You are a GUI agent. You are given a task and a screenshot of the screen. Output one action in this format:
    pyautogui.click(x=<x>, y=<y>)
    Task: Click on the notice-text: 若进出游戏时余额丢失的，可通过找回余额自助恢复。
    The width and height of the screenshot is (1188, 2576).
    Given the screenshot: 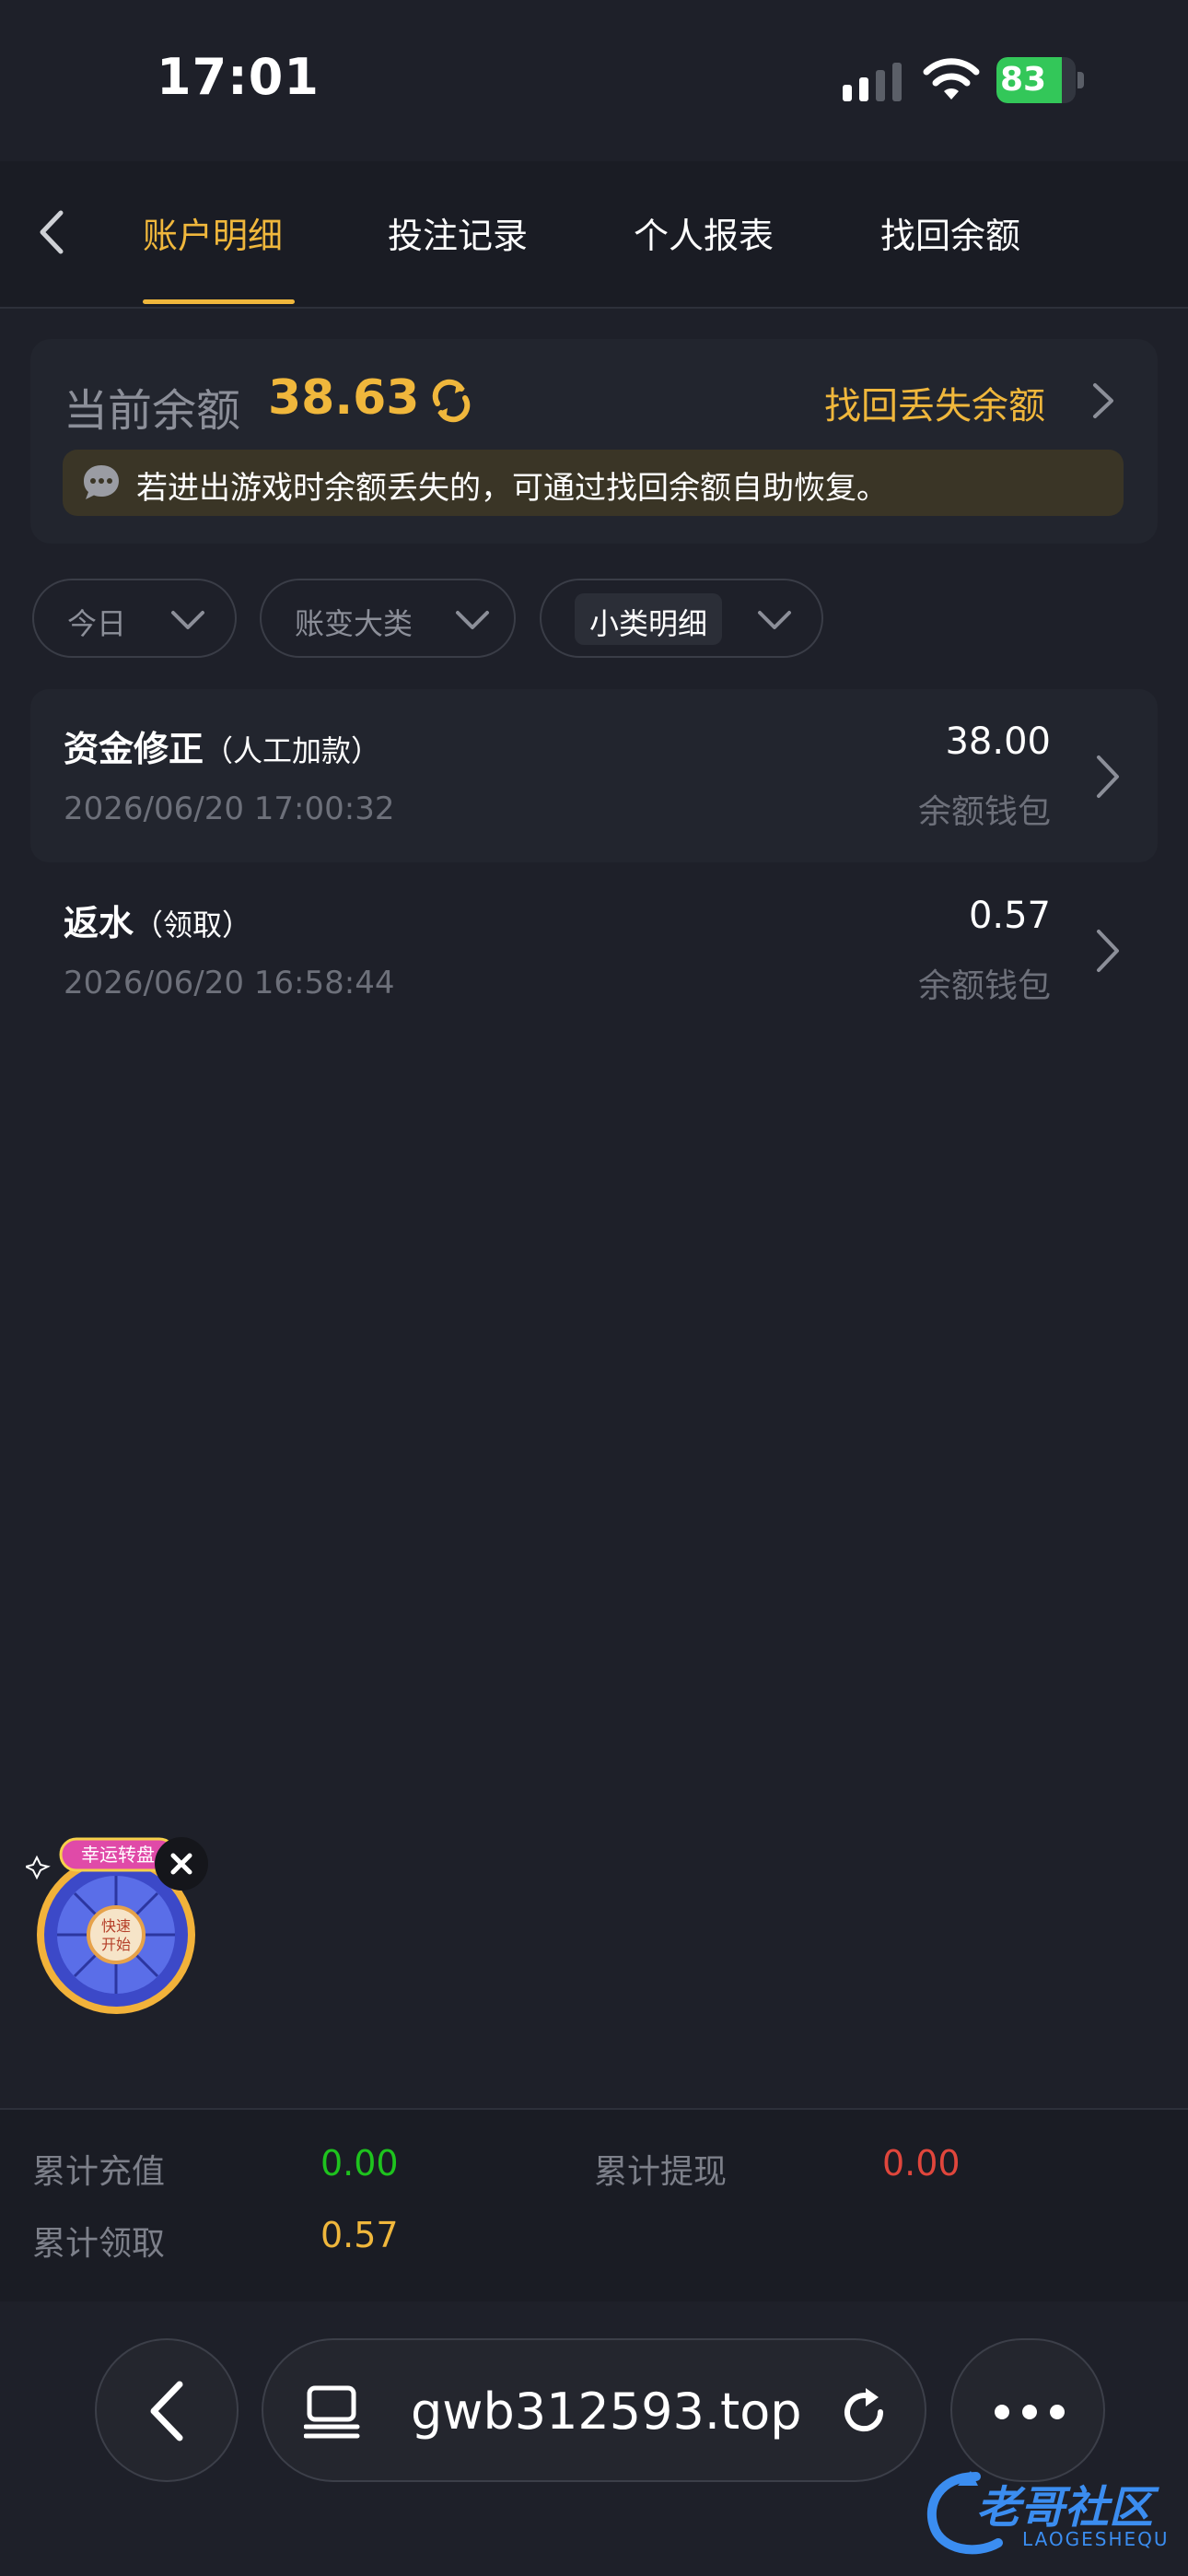 What is the action you would take?
    pyautogui.click(x=512, y=488)
    